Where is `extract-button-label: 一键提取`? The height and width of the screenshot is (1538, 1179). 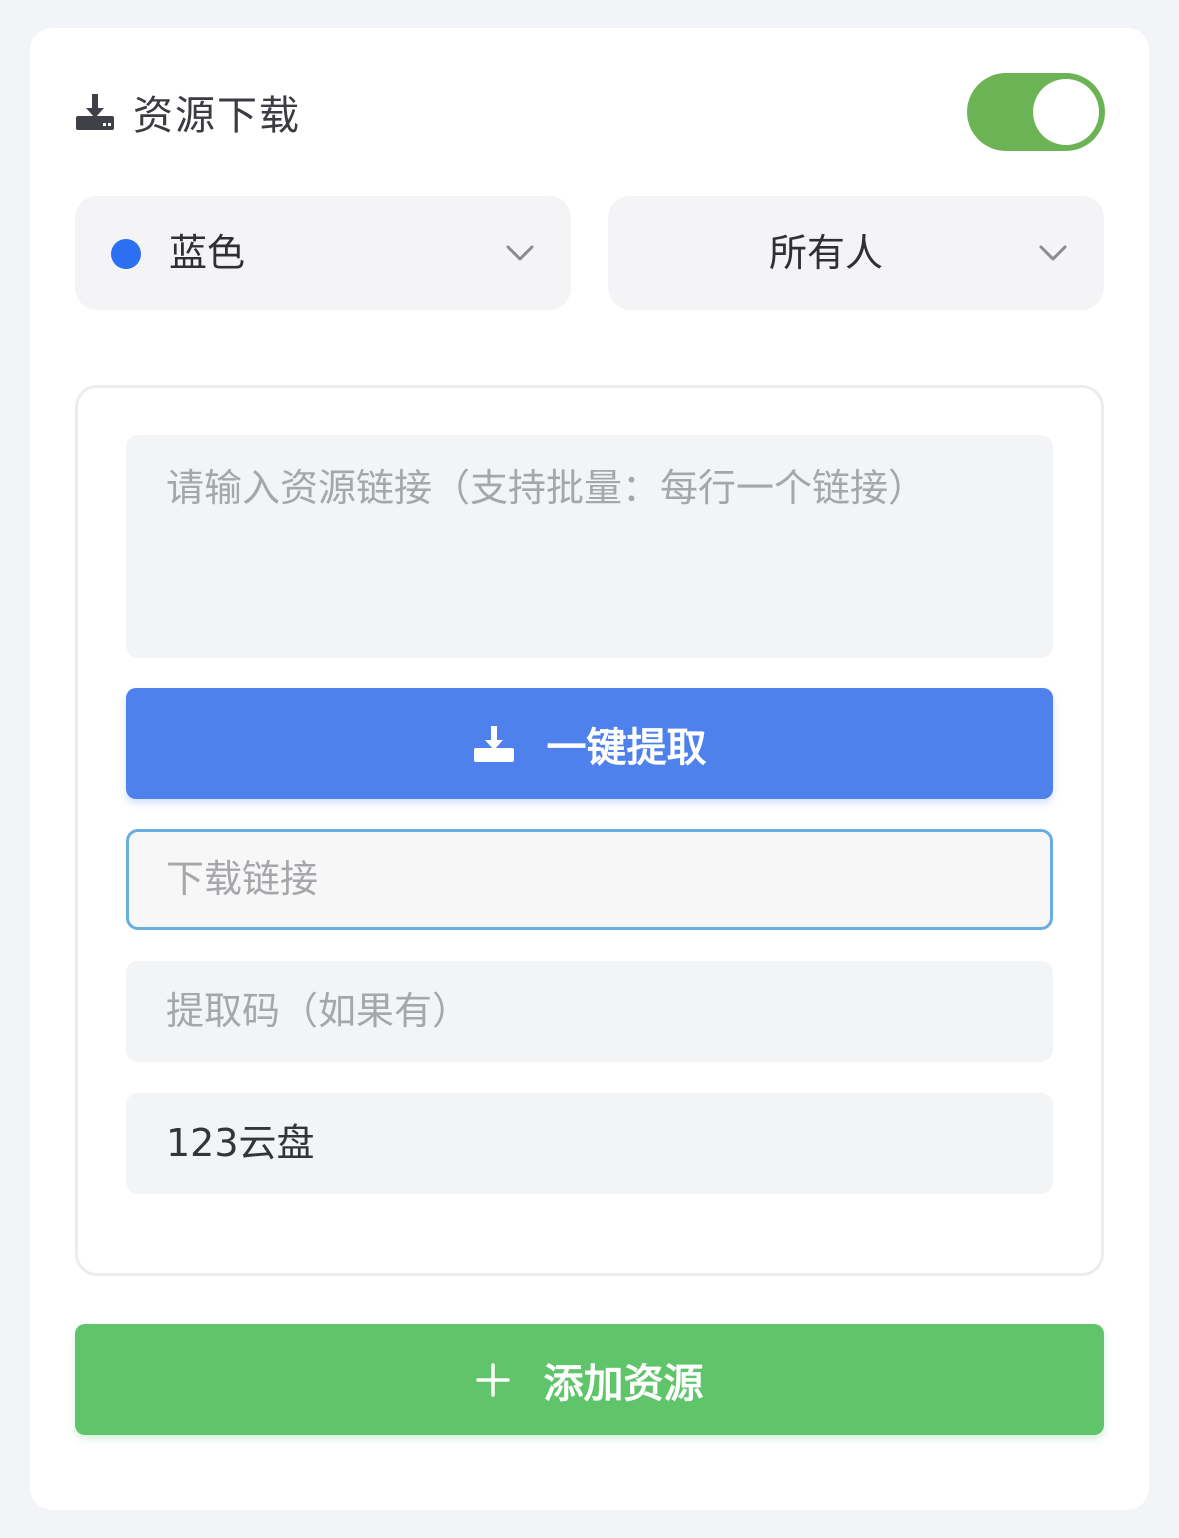 extract-button-label: 一键提取 is located at coordinates (626, 747).